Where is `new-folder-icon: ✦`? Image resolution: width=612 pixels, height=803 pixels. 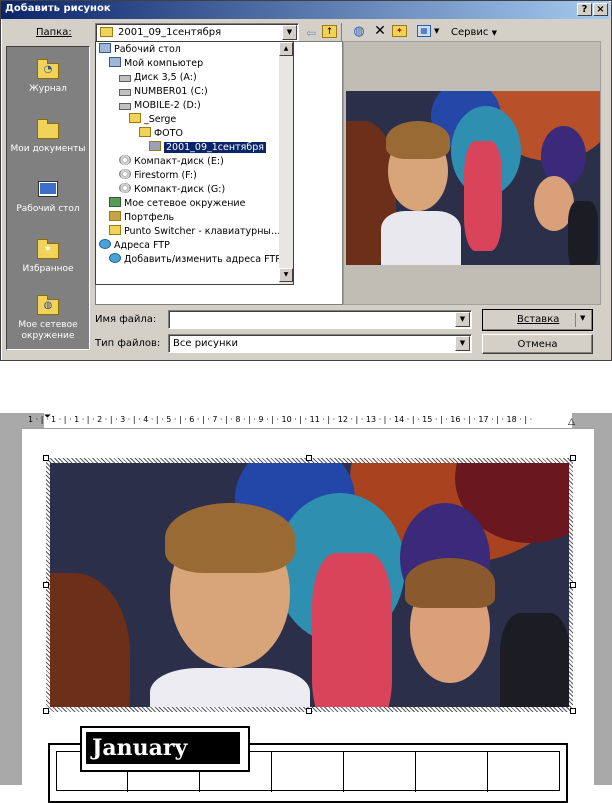 new-folder-icon: ✦ is located at coordinates (399, 31).